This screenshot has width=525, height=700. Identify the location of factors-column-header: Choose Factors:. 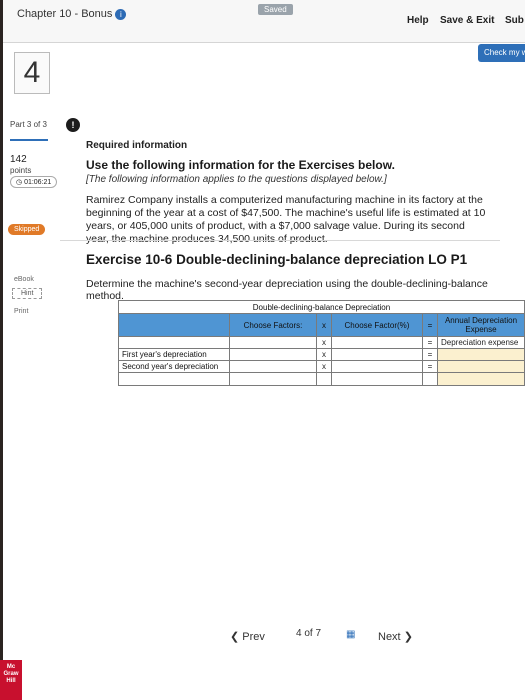
(273, 325).